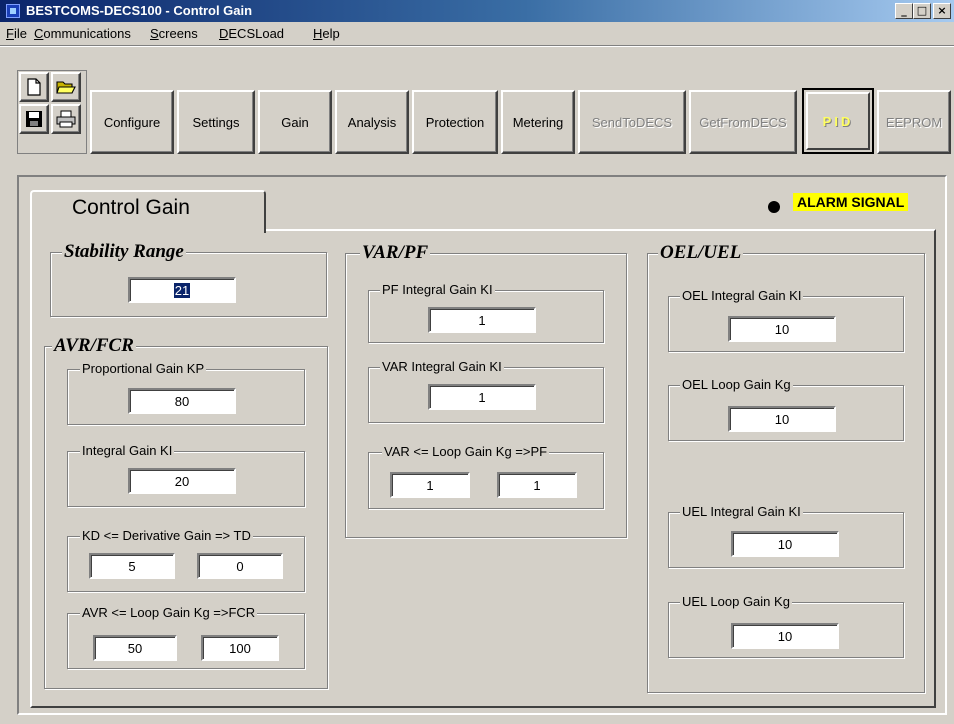 The height and width of the screenshot is (724, 954). I want to click on var-integral-field: 1, so click(482, 397).